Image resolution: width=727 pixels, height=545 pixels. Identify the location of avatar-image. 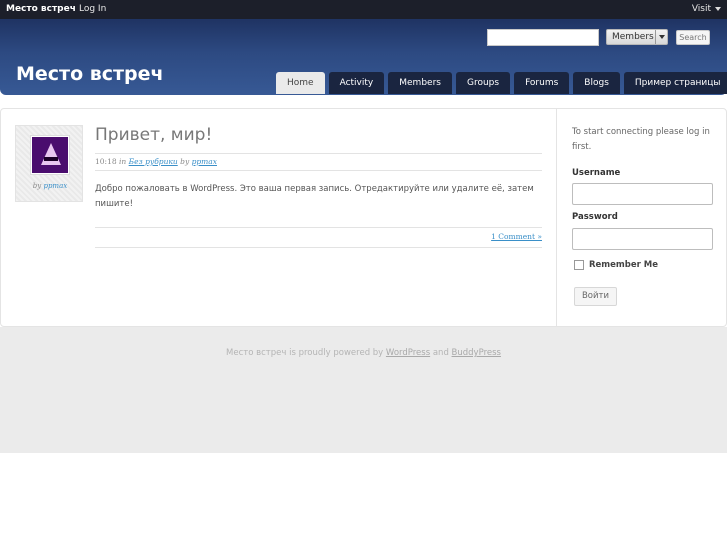
(50, 155).